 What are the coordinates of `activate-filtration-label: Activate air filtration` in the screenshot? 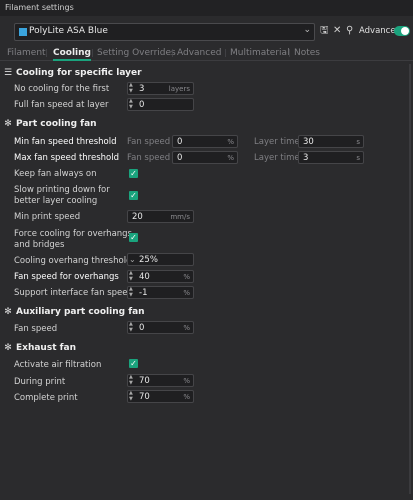 It's located at (58, 365).